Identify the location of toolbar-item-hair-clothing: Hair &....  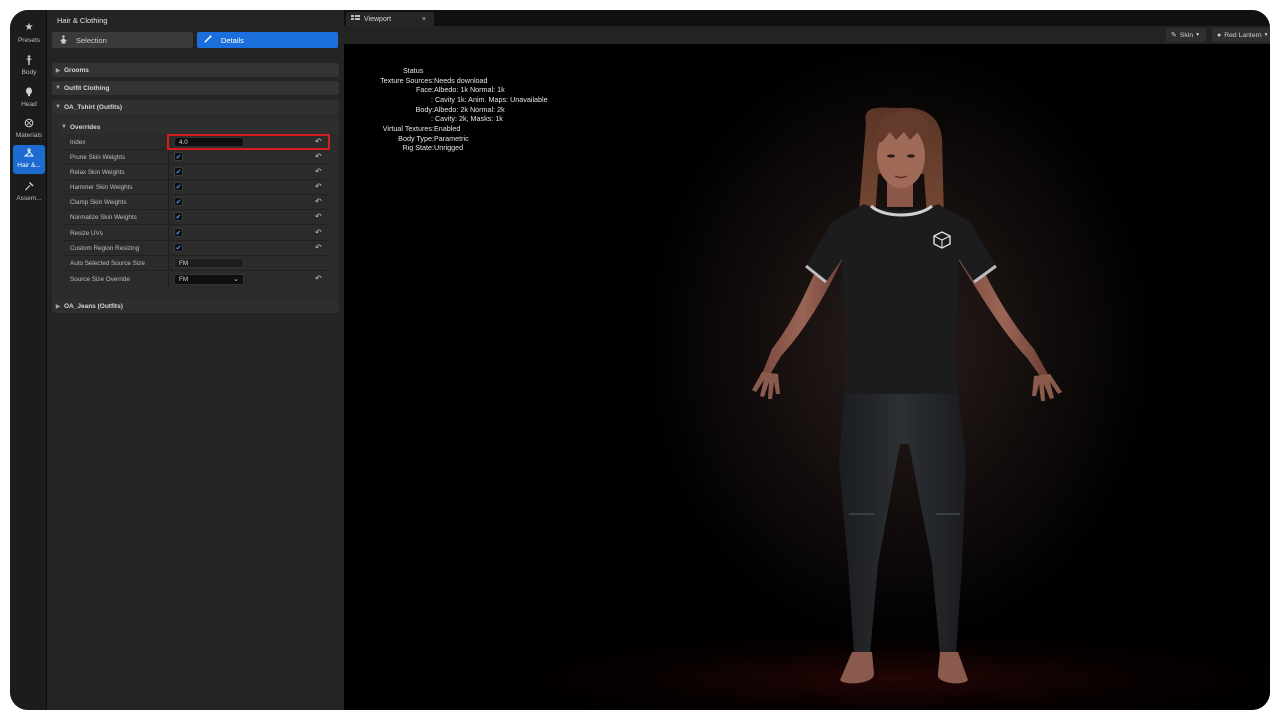
(29, 159).